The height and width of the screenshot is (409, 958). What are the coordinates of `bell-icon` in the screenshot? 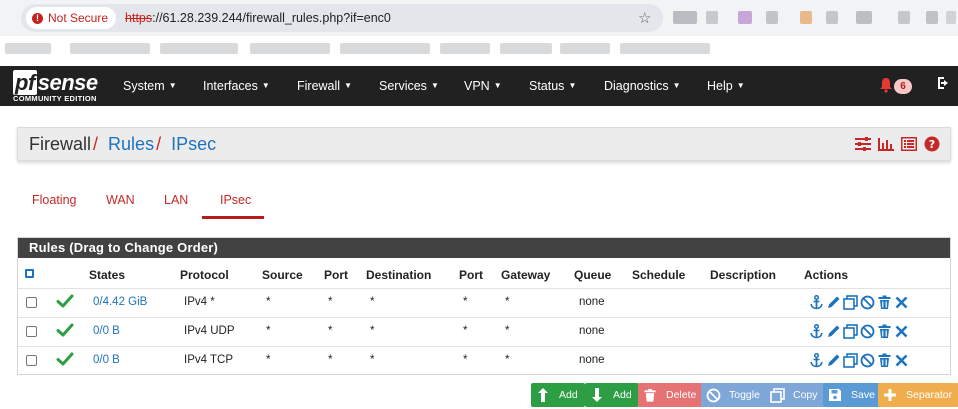 It's located at (886, 86).